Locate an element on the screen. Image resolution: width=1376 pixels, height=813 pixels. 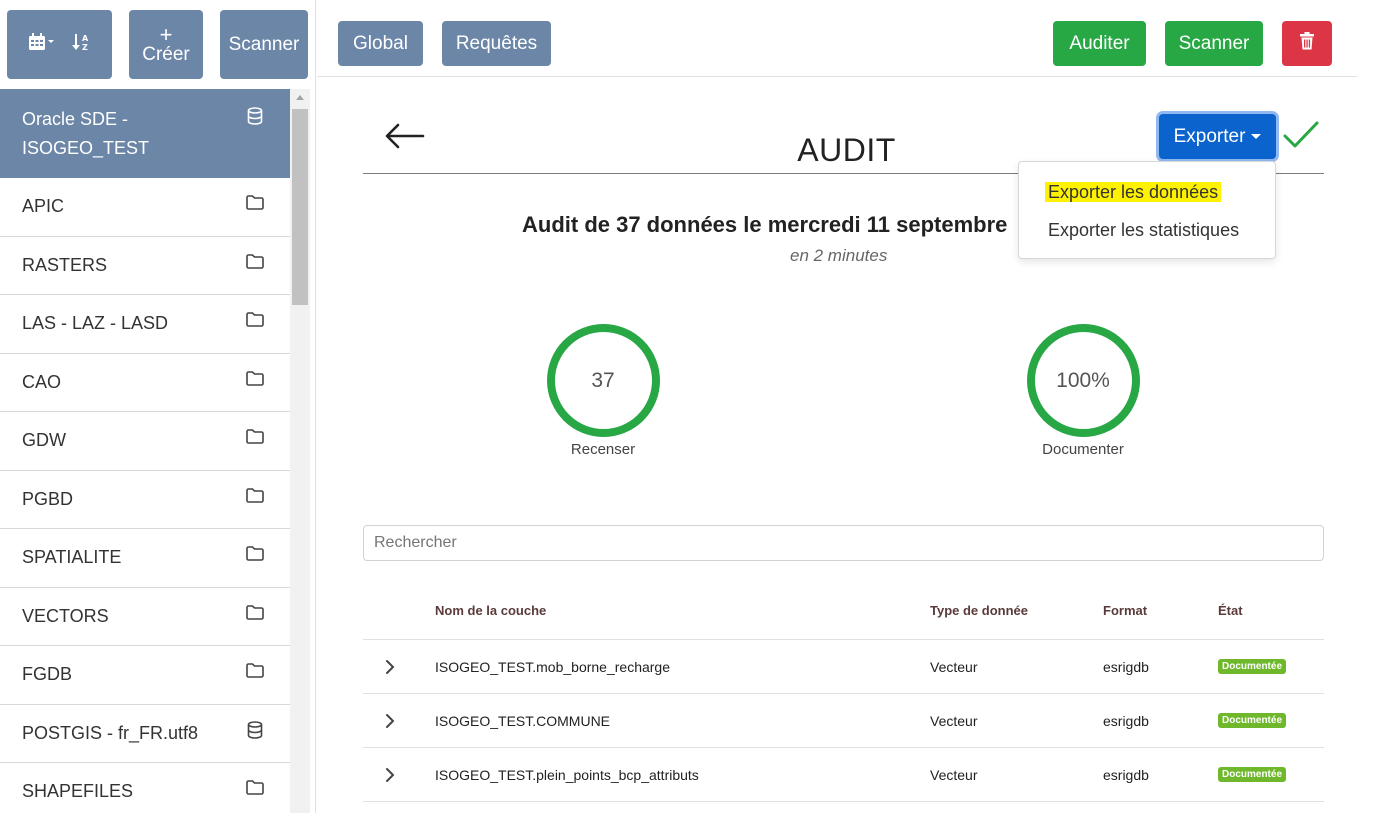
column-header-name: Nom de la couche is located at coordinates (490, 610).